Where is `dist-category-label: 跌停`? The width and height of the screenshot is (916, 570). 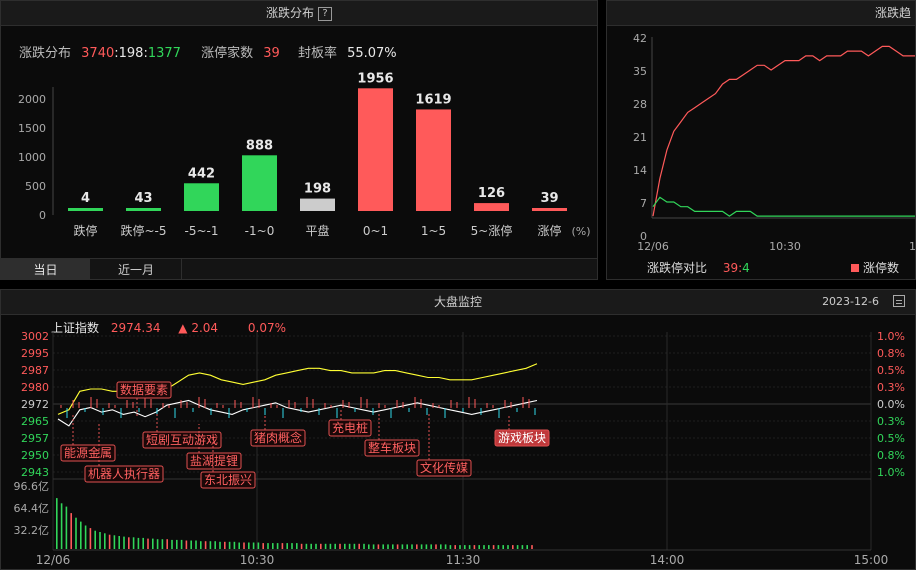 dist-category-label: 跌停 is located at coordinates (85, 230).